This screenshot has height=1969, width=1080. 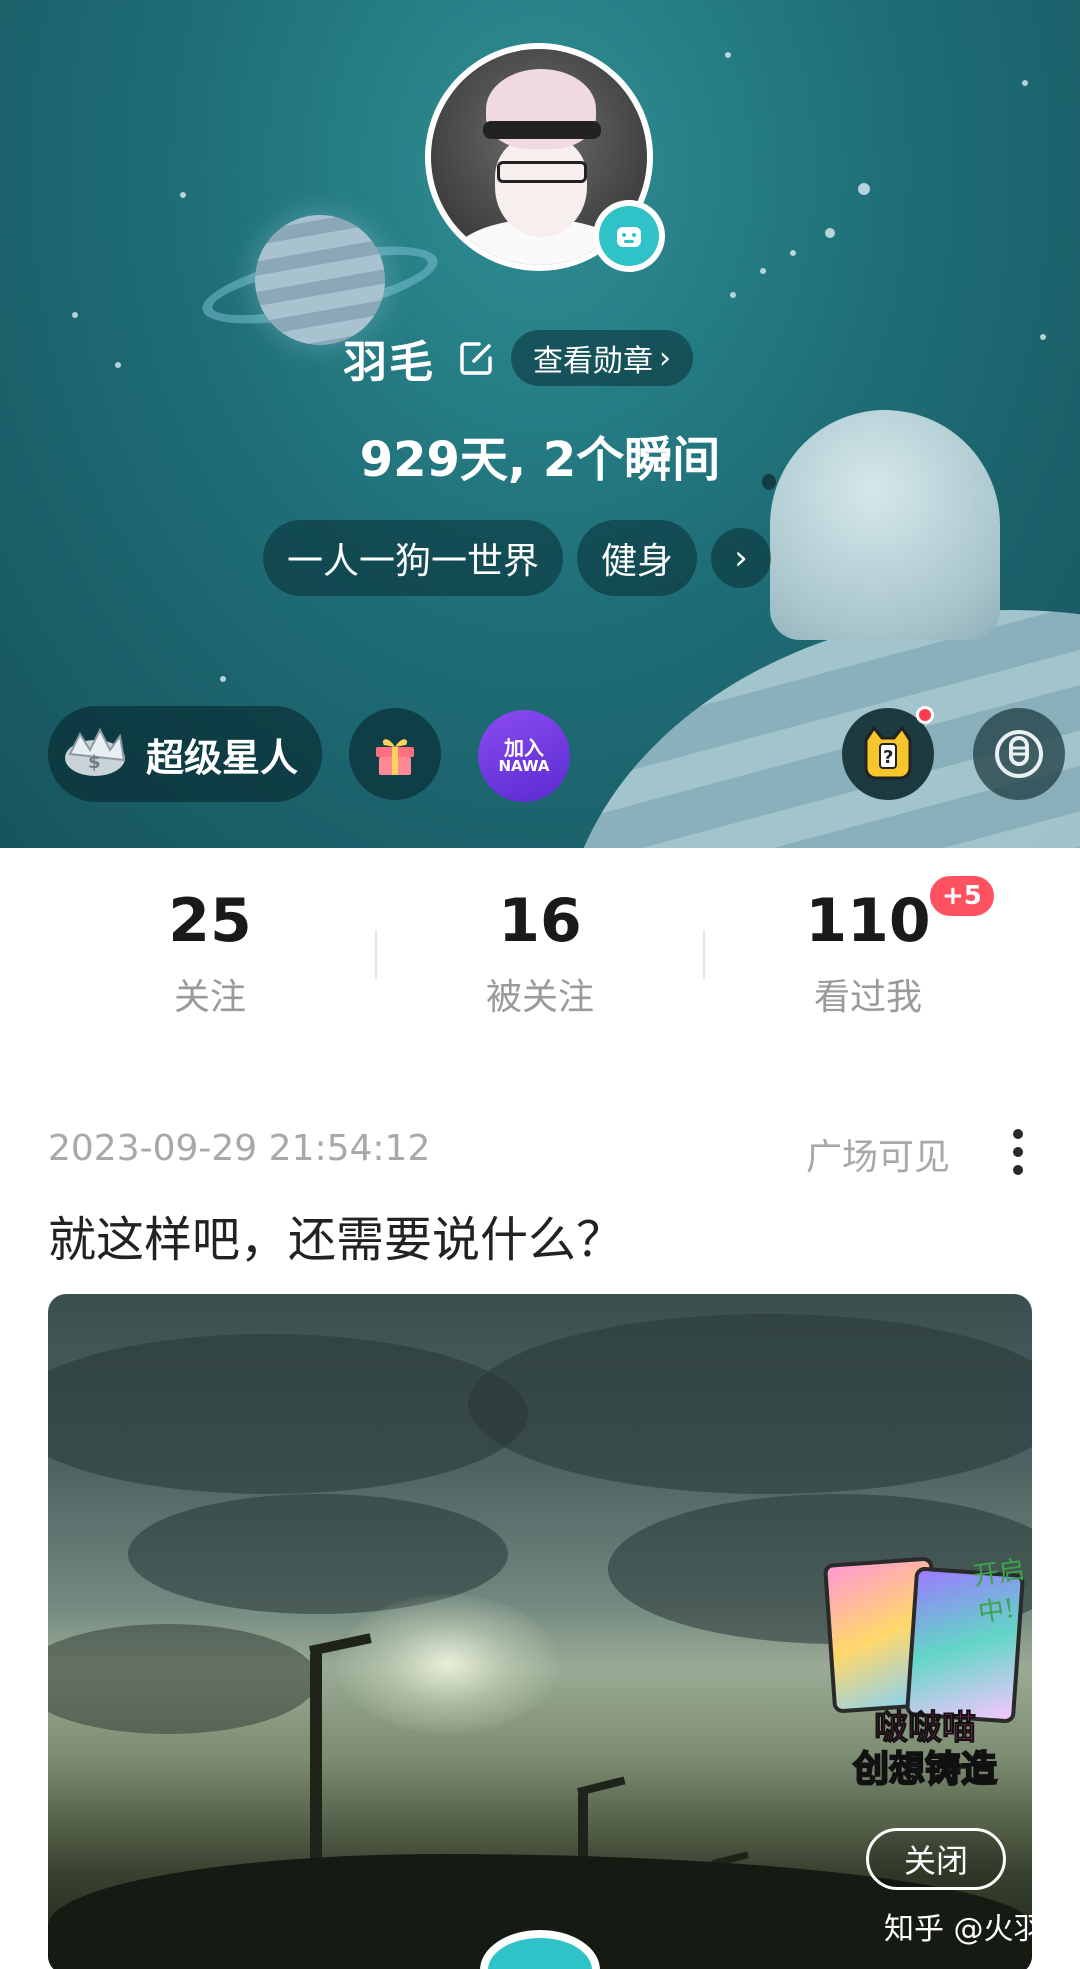 What do you see at coordinates (877, 1157) in the screenshot?
I see `post-visibility: 广场可见` at bounding box center [877, 1157].